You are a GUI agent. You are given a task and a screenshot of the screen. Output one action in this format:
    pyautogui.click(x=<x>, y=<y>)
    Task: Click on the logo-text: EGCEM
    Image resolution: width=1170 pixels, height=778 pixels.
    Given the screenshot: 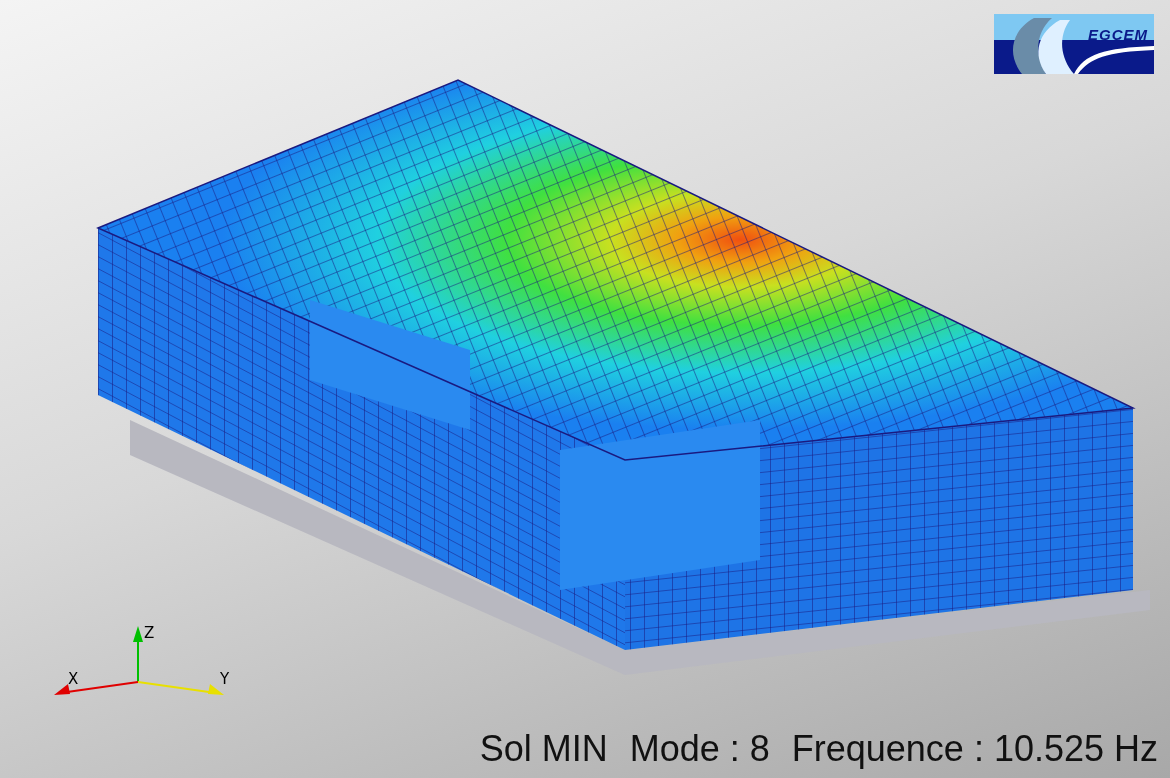 What is the action you would take?
    pyautogui.click(x=1118, y=34)
    